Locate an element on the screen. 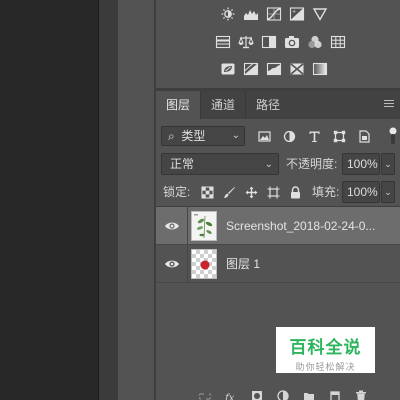 This screenshot has width=400, height=400. lock-fill-row: 锁定: 填充: 100% ⌄ is located at coordinates (278, 192).